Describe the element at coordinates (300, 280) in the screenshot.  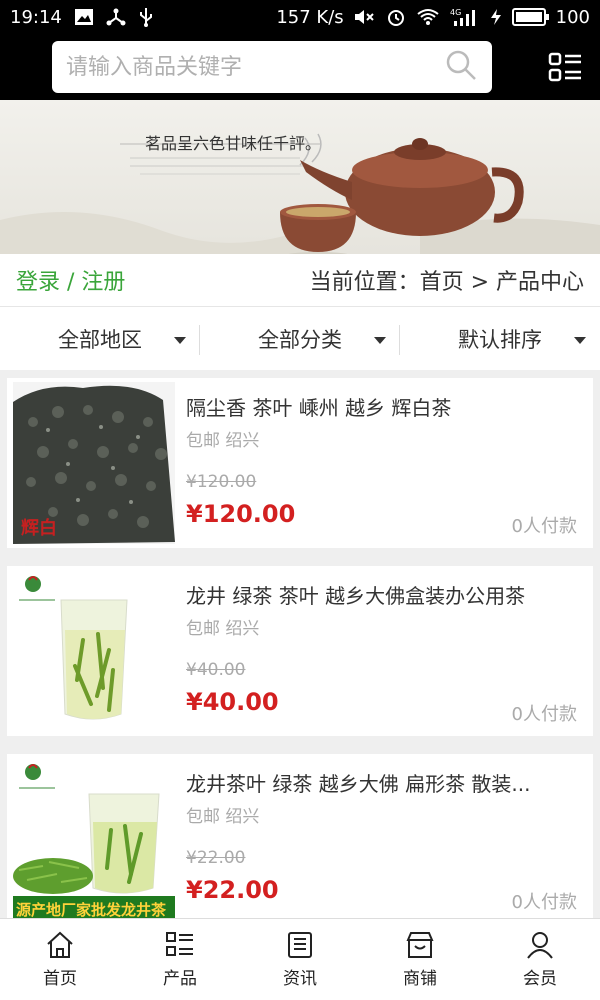
I see `login-location-row: 登录 / 注册 当前位置：首页 > 产品中心` at that location.